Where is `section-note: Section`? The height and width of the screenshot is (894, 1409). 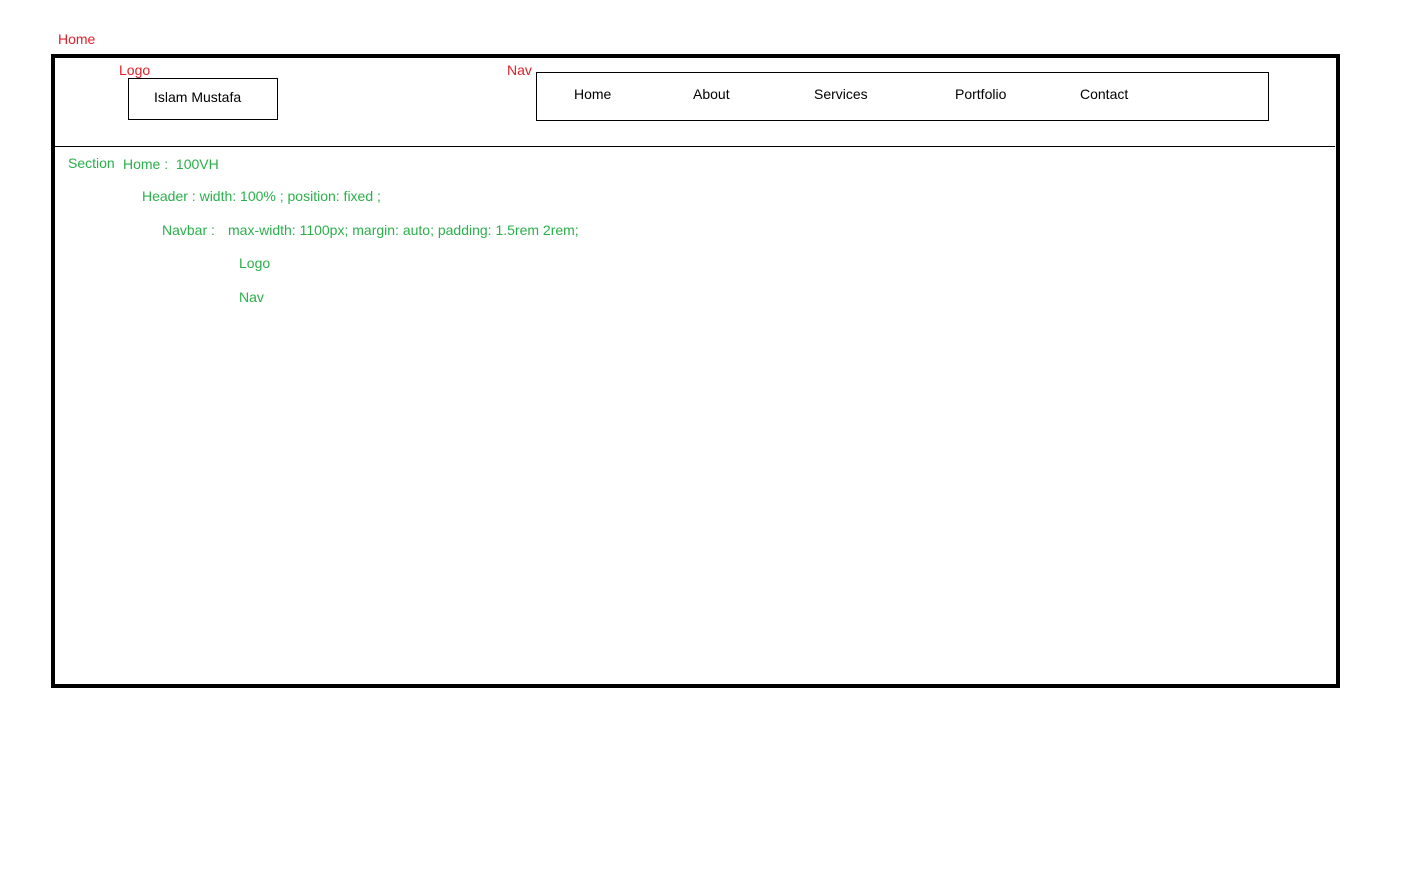 section-note: Section is located at coordinates (91, 163).